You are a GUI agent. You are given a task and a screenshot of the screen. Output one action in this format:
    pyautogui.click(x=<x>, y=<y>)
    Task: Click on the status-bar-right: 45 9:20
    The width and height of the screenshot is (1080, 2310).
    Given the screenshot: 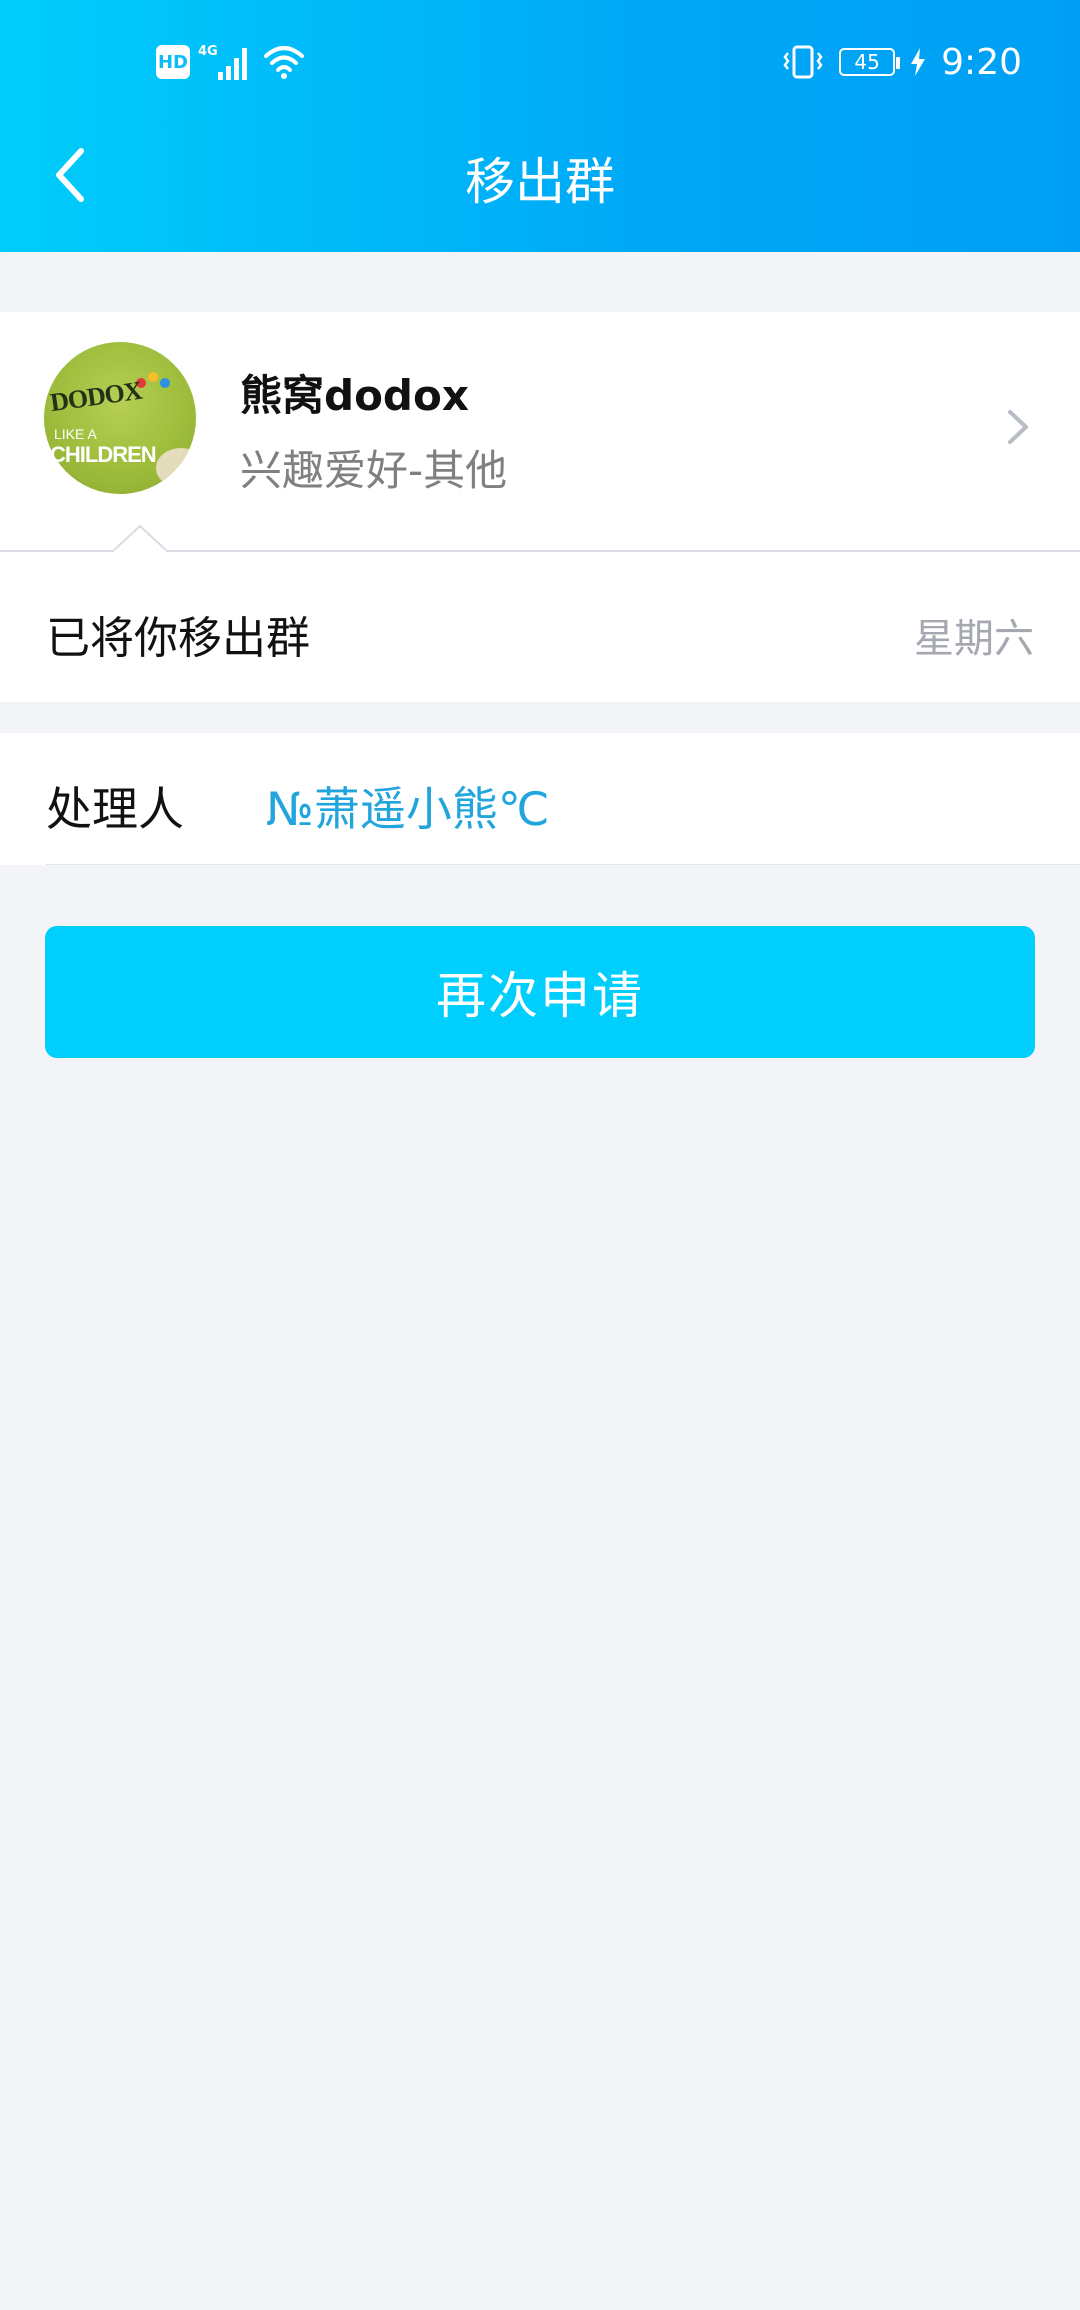 What is the action you would take?
    pyautogui.click(x=901, y=62)
    